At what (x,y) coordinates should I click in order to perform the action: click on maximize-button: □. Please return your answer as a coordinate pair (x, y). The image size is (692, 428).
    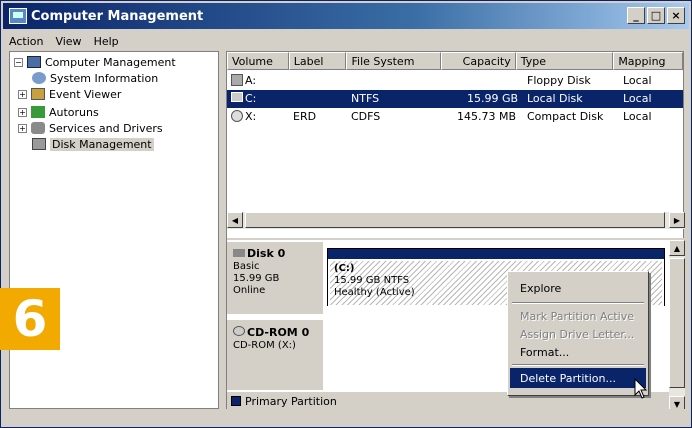
    Looking at the image, I should click on (656, 15).